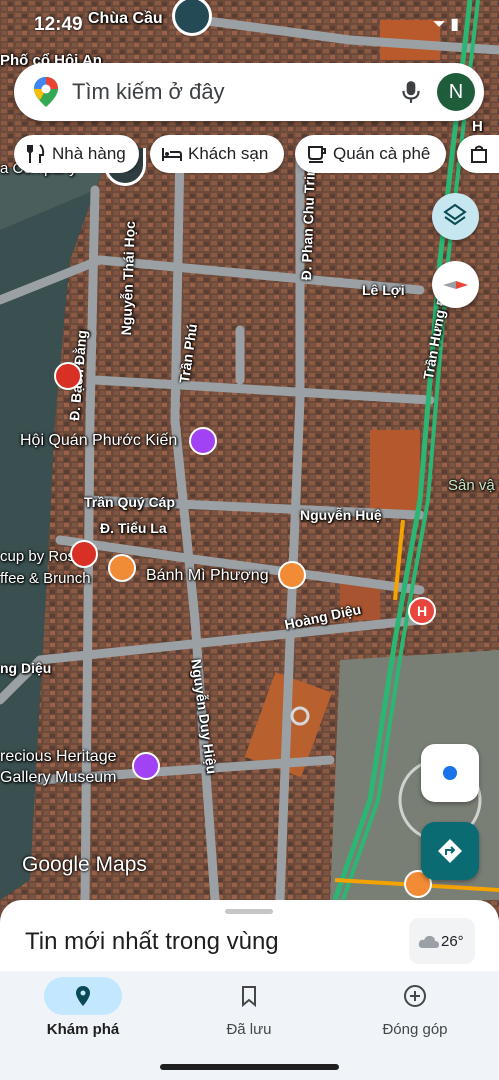  I want to click on wifi-icon: ⏷, so click(439, 24).